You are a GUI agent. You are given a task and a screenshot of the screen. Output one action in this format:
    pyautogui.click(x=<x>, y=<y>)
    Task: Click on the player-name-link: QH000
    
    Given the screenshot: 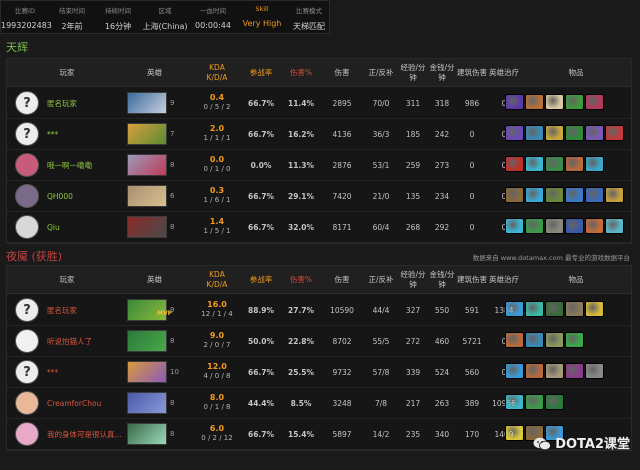 What is the action you would take?
    pyautogui.click(x=60, y=196)
    